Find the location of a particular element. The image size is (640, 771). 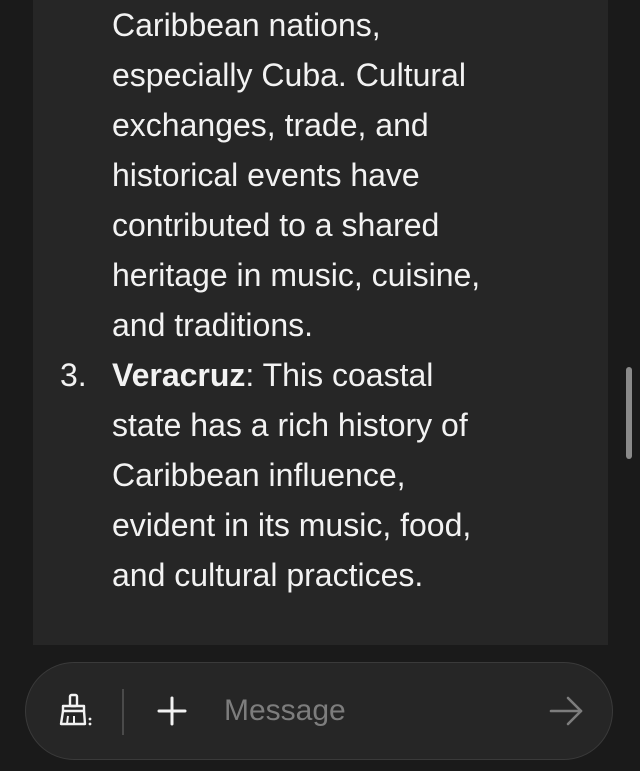

message-line: historical events have is located at coordinates (266, 175).